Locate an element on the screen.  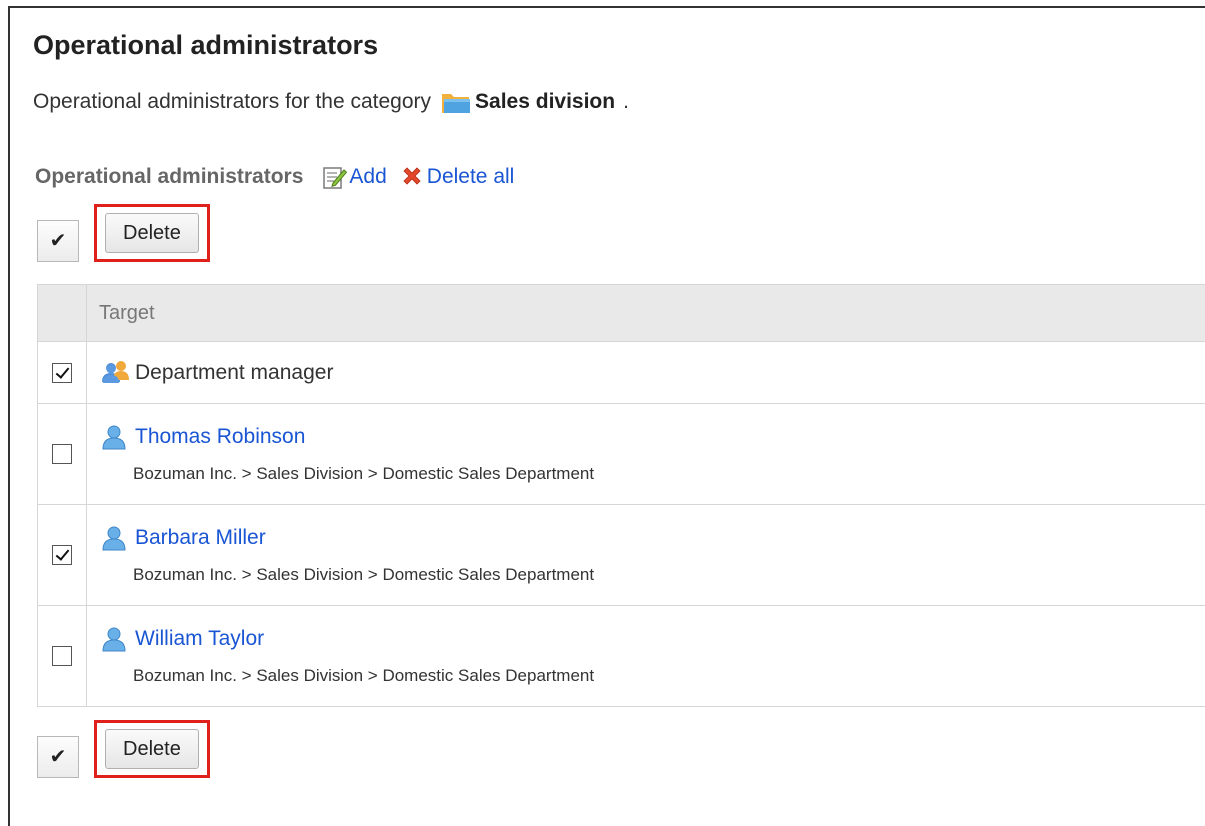
delete-all-link: Delete all is located at coordinates (457, 177).